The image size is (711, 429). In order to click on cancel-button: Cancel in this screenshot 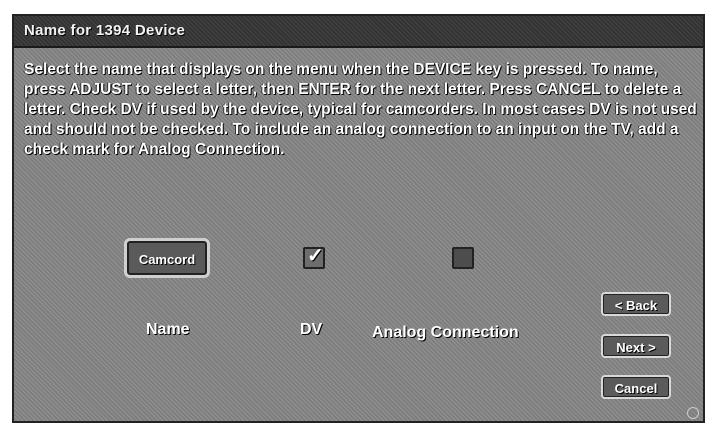, I will do `click(636, 387)`.